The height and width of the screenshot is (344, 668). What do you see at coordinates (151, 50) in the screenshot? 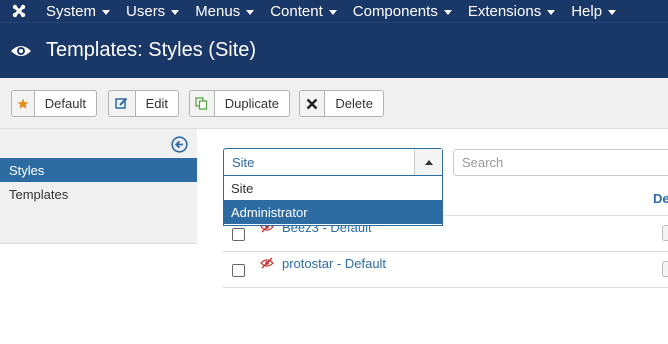
I see `page-title: Templates: Styles (Site)` at bounding box center [151, 50].